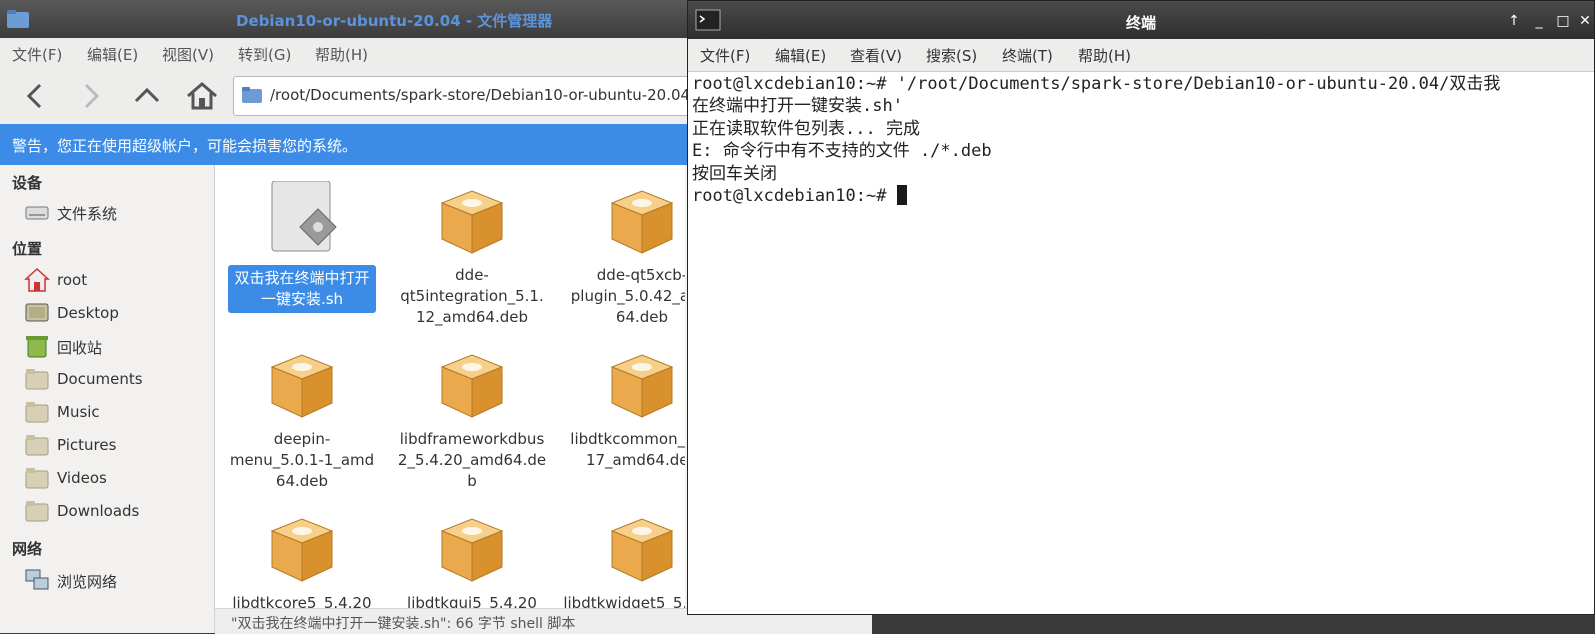 Image resolution: width=1595 pixels, height=634 pixels. I want to click on file-name: libdtkcore5_5.4.20, so click(302, 601).